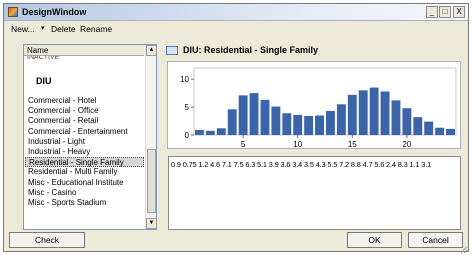 The height and width of the screenshot is (255, 472). Describe the element at coordinates (43, 28) in the screenshot. I see `chevron-down-icon: ▾` at that location.